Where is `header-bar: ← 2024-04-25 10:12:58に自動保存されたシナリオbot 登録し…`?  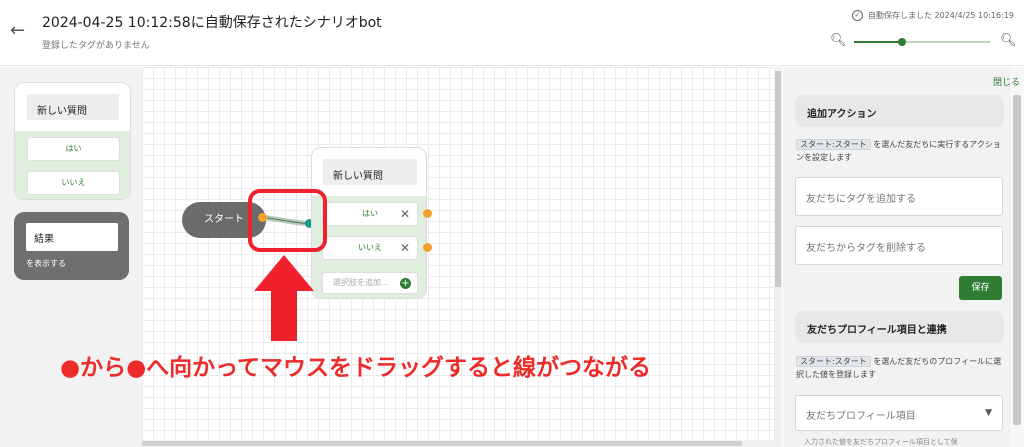 header-bar: ← 2024-04-25 10:12:58に自動保存されたシナリオbot 登録し… is located at coordinates (512, 33).